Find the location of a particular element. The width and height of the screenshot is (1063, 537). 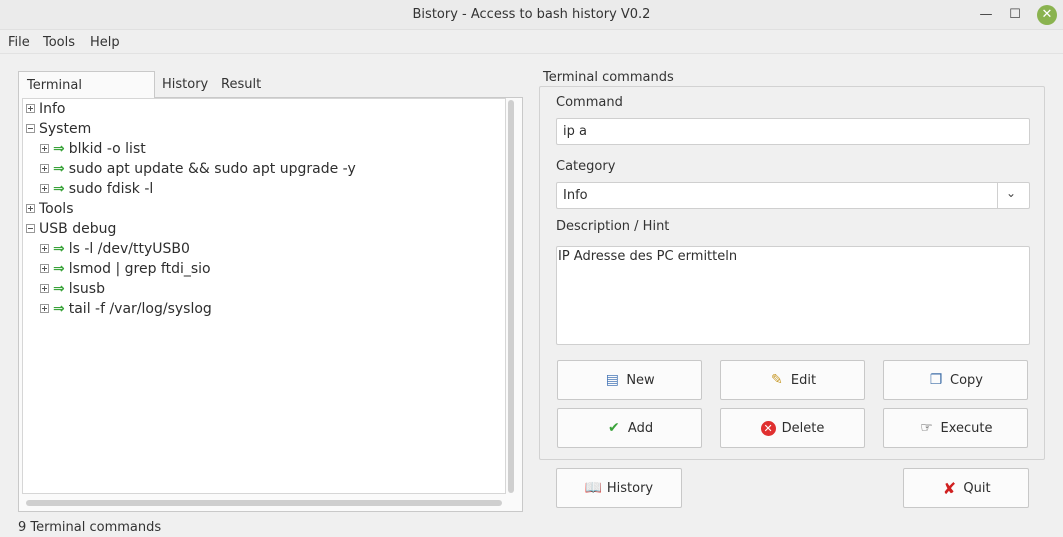

menu-file: File is located at coordinates (19, 42).